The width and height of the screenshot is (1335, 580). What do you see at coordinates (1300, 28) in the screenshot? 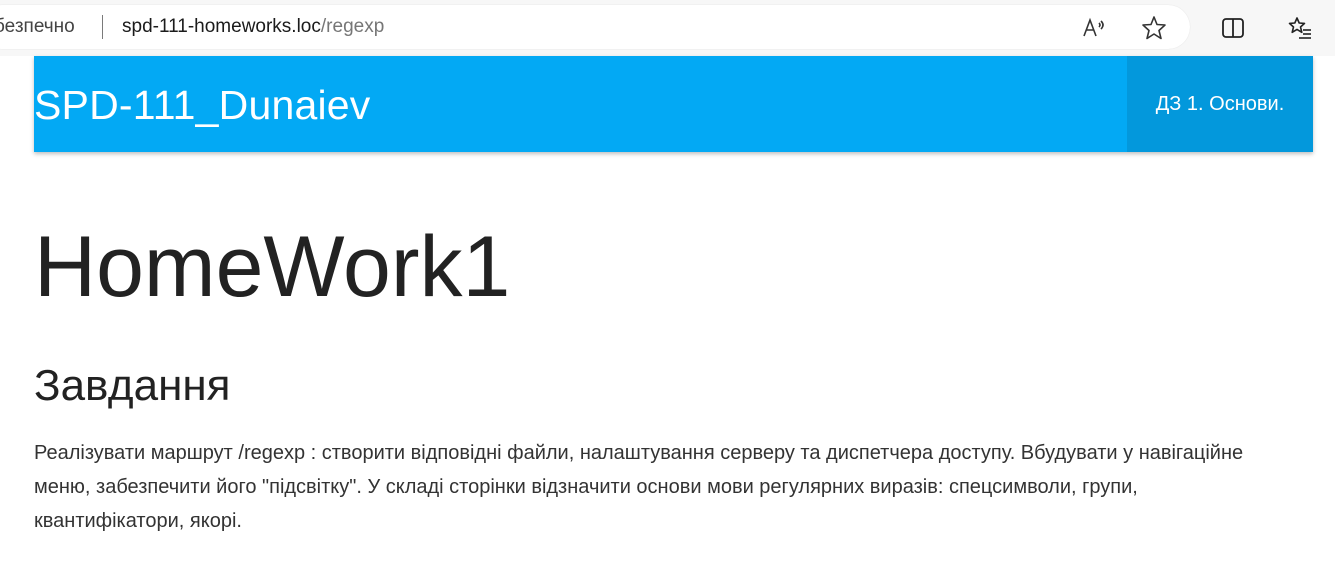
I see `favorites-list-icon` at bounding box center [1300, 28].